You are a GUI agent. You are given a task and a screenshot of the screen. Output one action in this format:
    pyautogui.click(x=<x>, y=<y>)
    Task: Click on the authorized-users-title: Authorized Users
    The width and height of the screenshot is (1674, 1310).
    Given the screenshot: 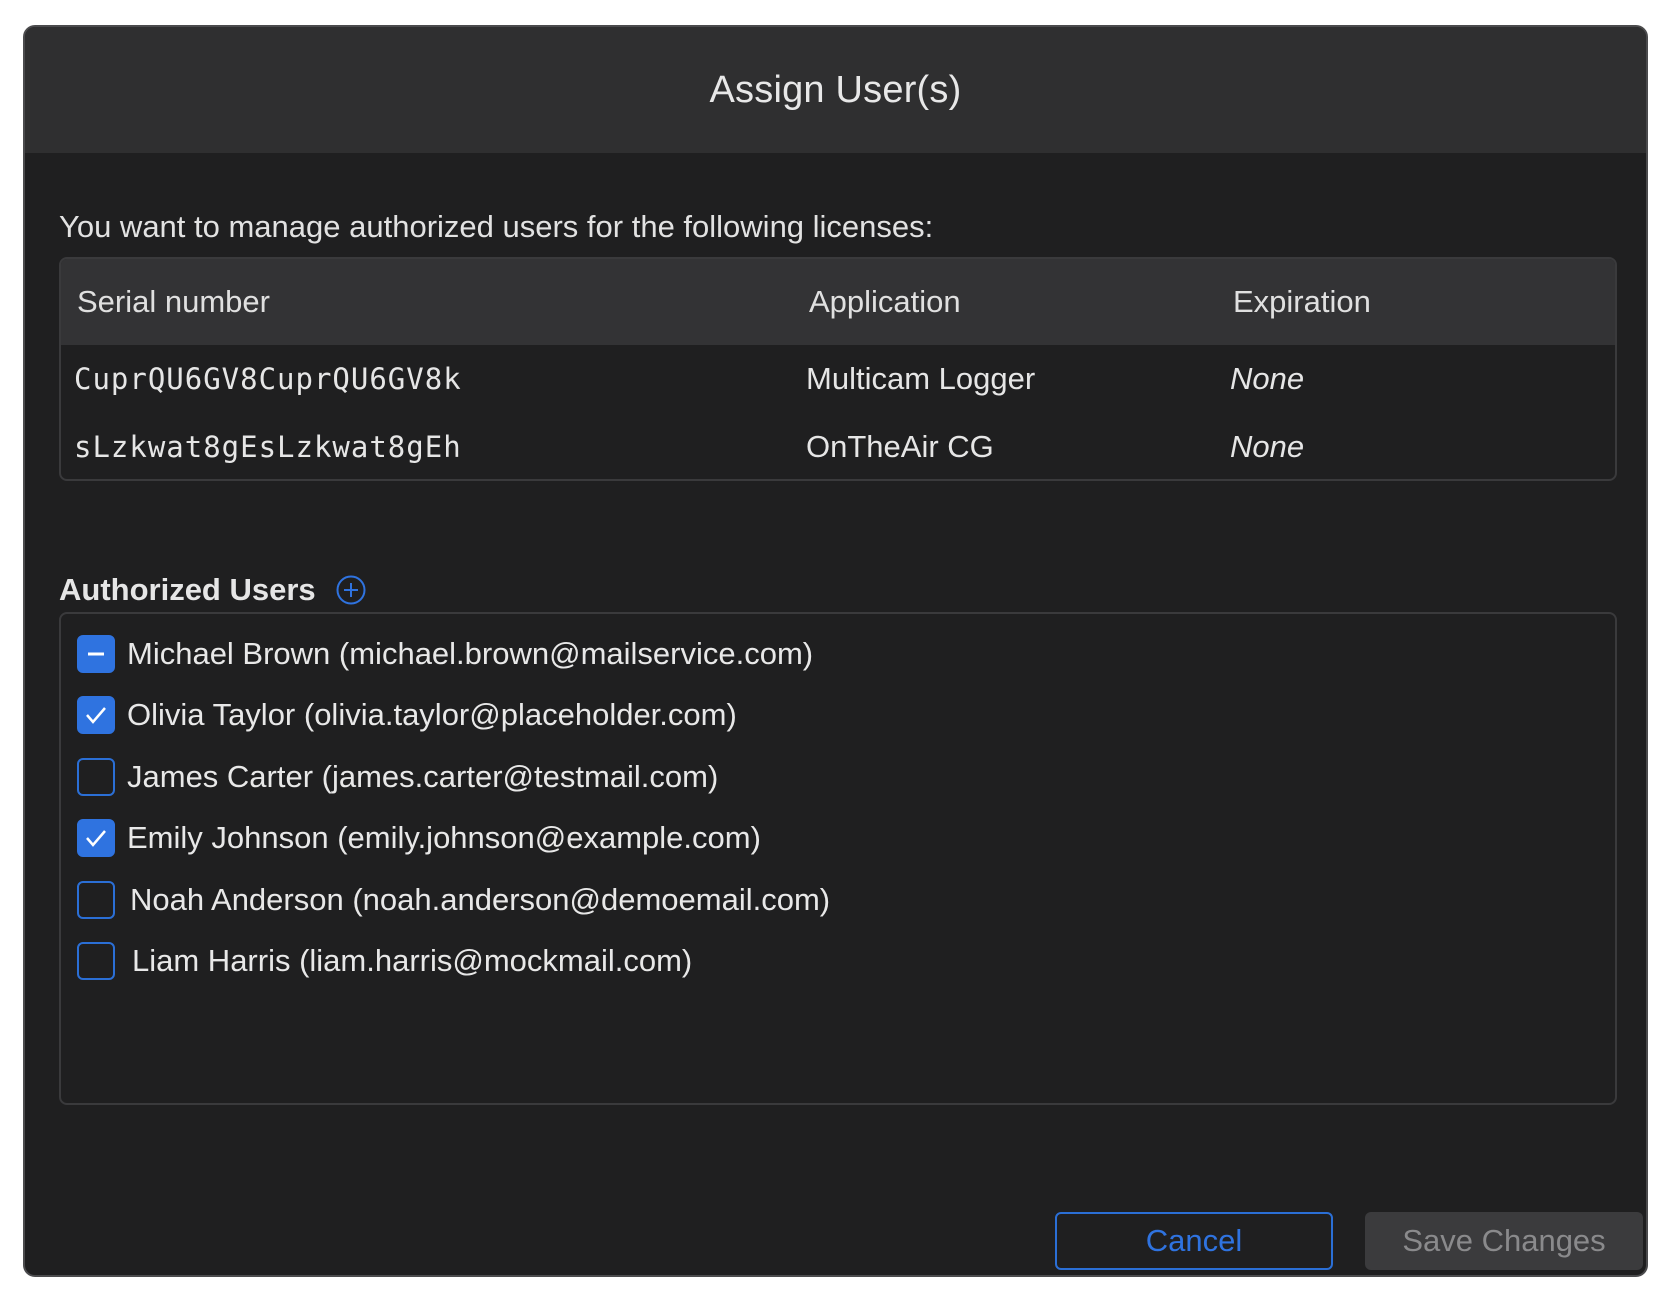 What is the action you would take?
    pyautogui.click(x=187, y=589)
    